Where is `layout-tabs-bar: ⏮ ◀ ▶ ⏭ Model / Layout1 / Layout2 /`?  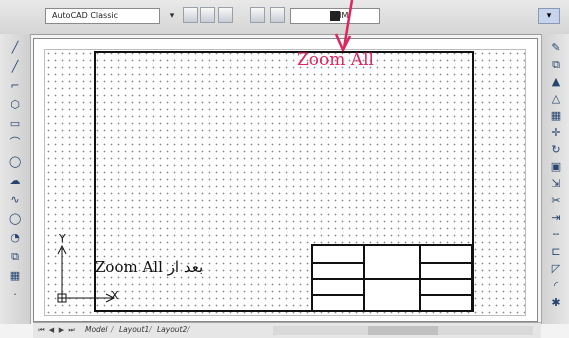
layout-tabs-bar: ⏮ ◀ ▶ ⏭ Model / Layout1 / Layout2 / is located at coordinates (287, 330).